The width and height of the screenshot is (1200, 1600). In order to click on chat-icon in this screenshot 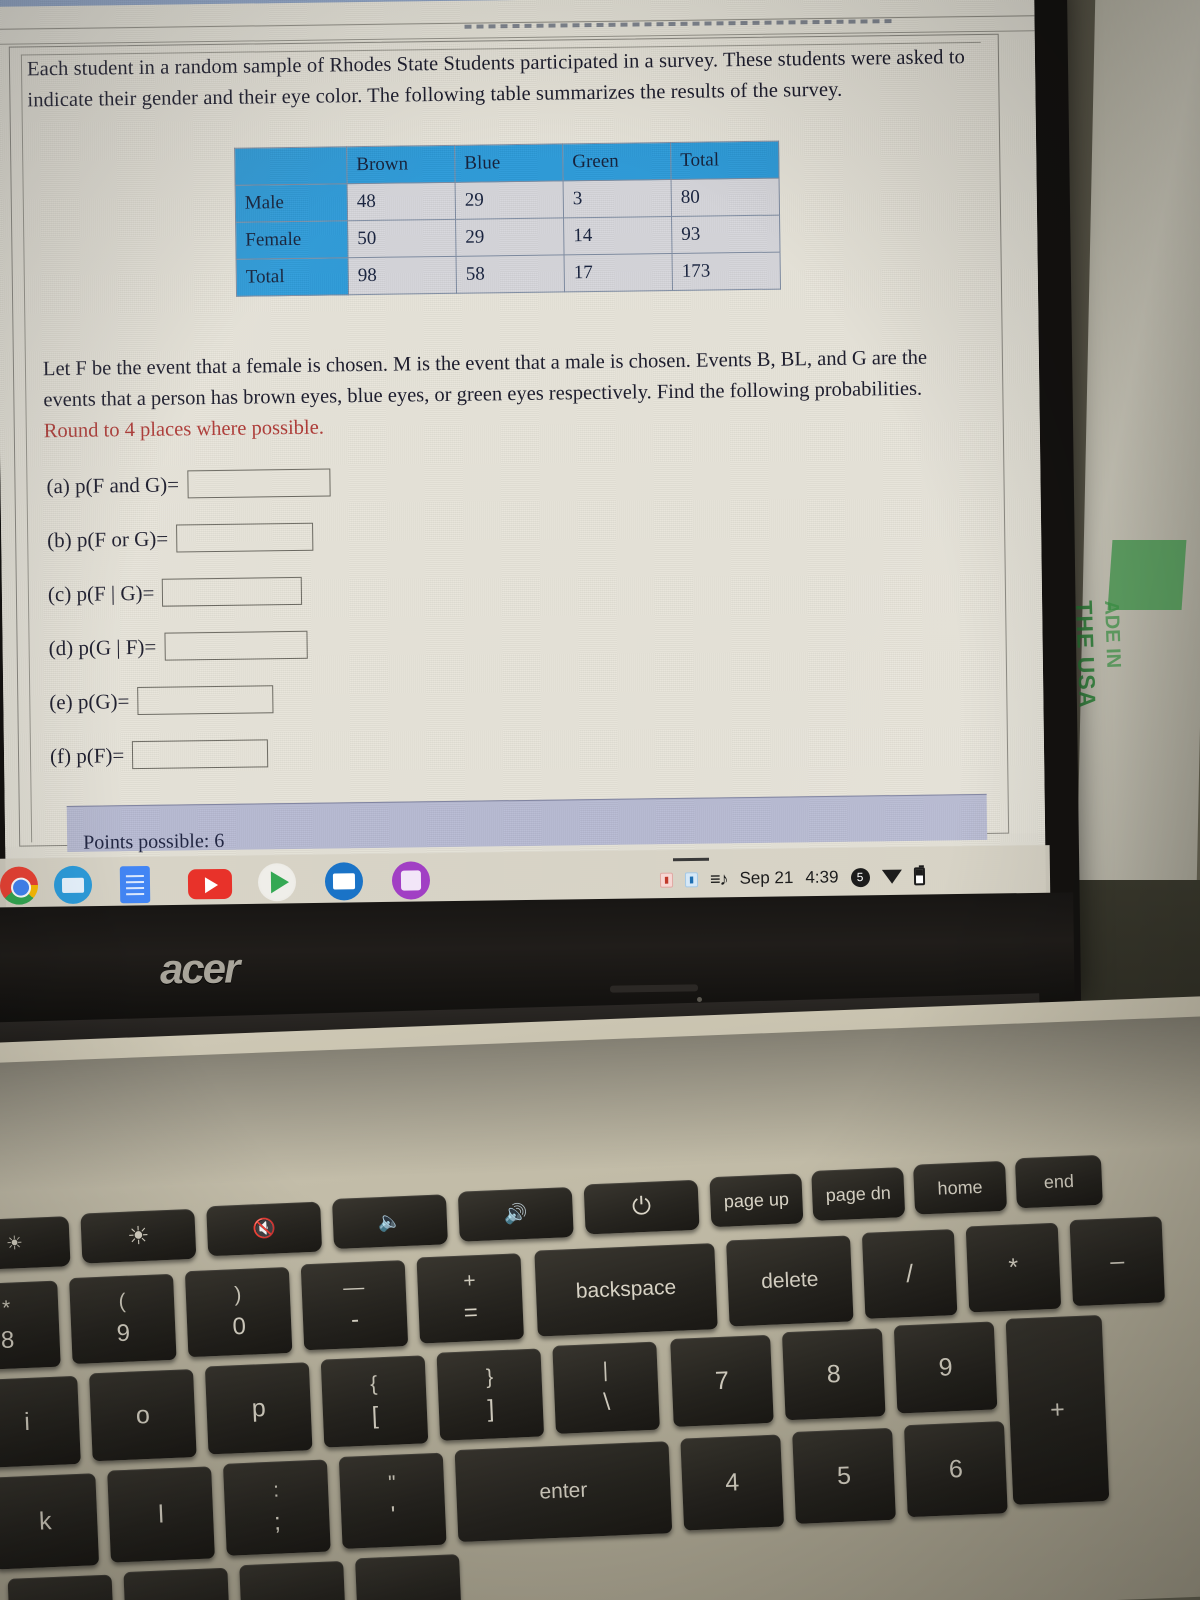, I will do `click(344, 881)`.